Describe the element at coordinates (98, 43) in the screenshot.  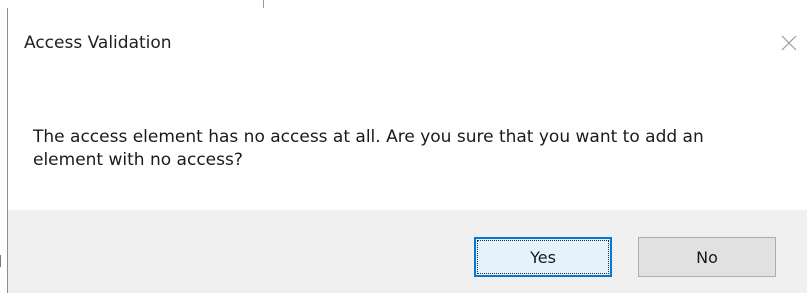
I see `dialog-title: Access Validation` at that location.